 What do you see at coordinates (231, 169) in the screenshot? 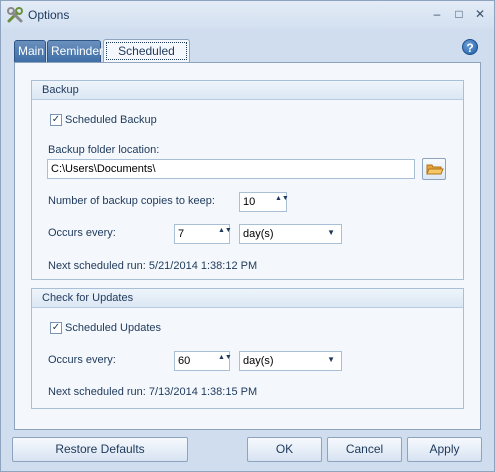
I see `backup-folder-input: C:\Users\Documents\` at bounding box center [231, 169].